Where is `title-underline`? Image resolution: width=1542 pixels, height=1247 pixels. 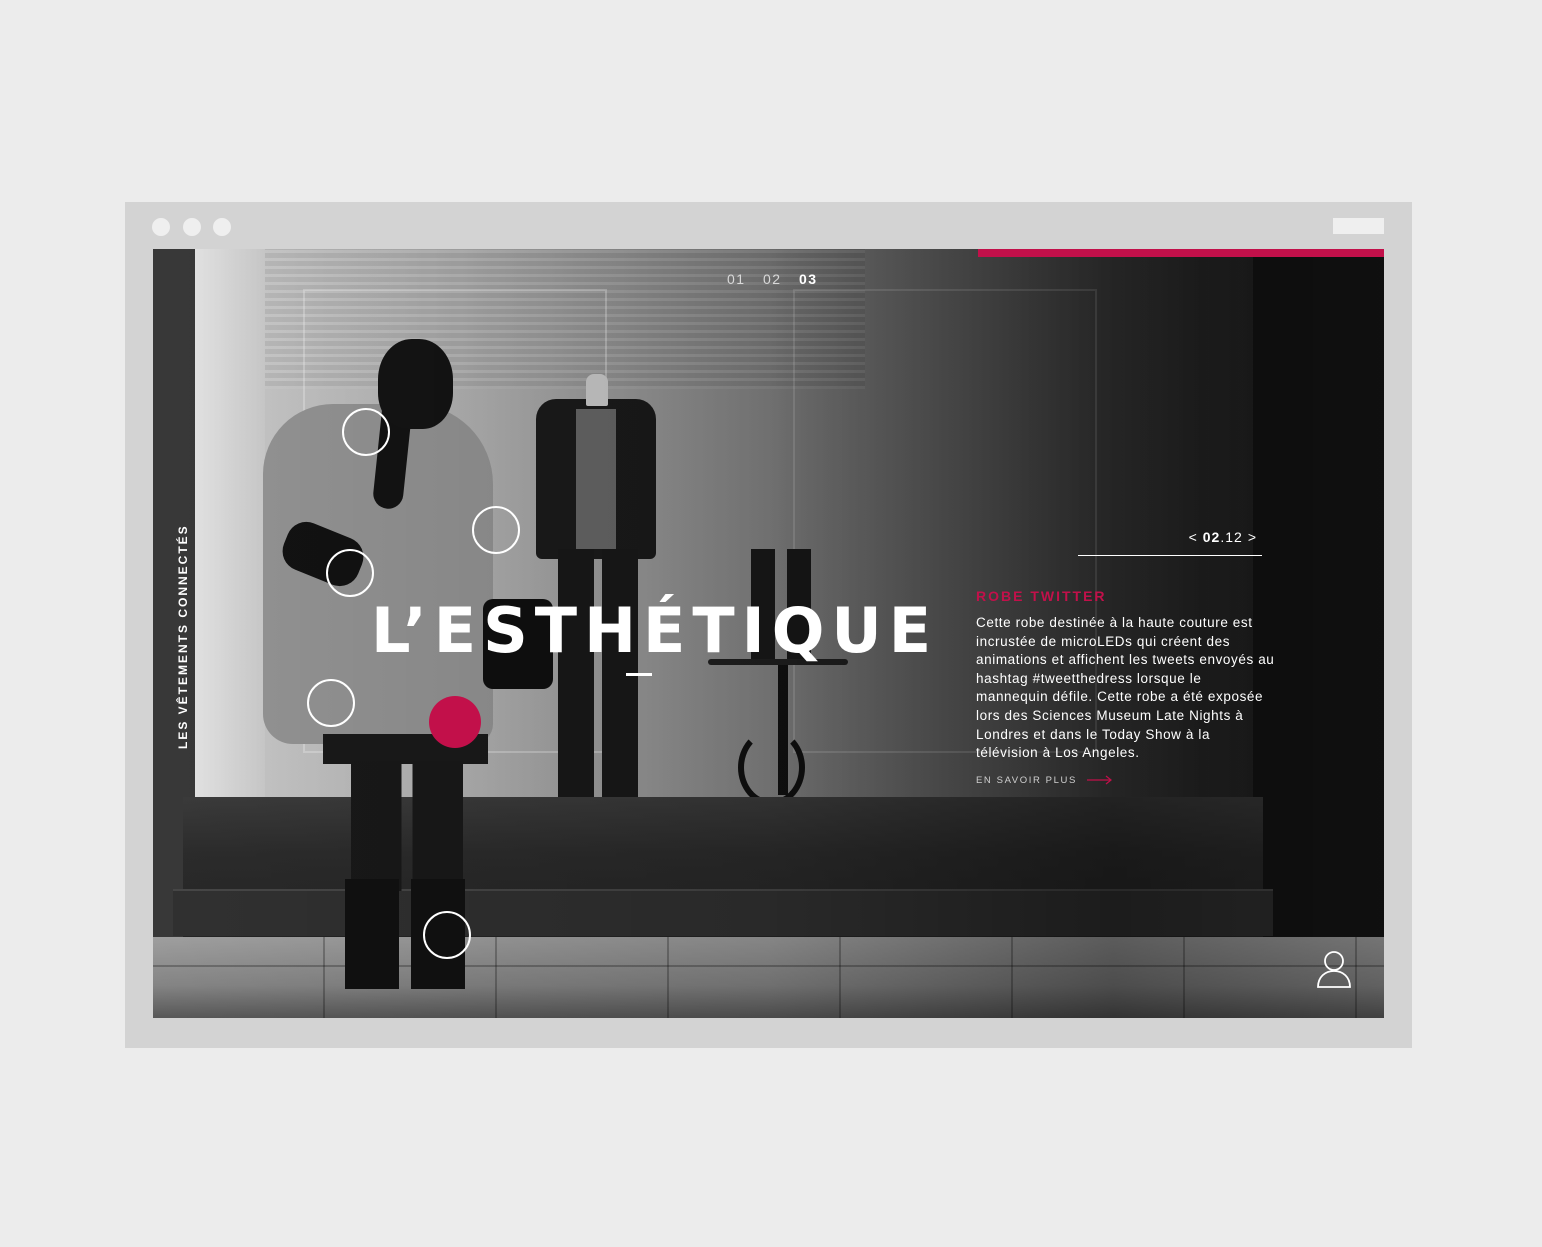 title-underline is located at coordinates (639, 674).